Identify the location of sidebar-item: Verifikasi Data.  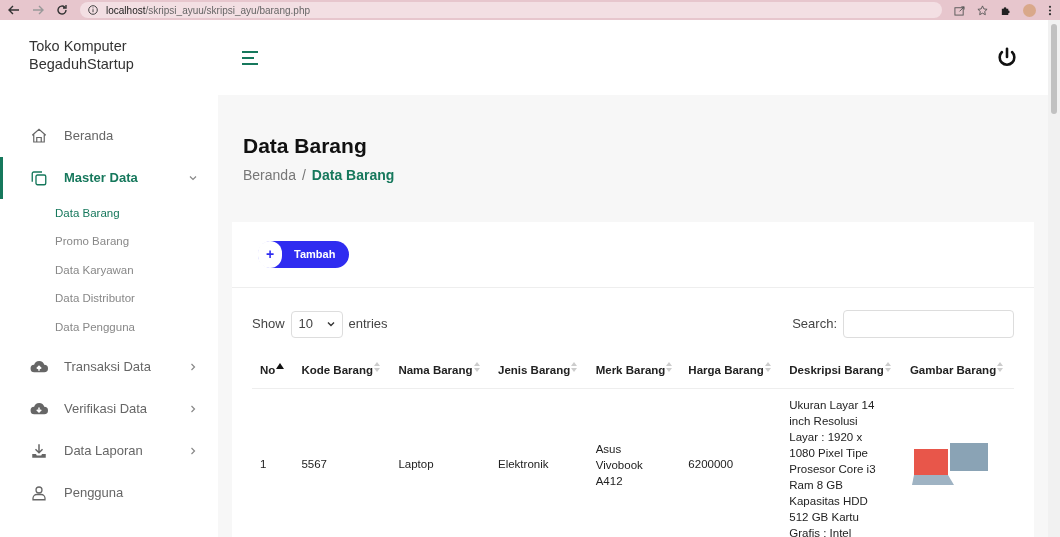
(109, 408).